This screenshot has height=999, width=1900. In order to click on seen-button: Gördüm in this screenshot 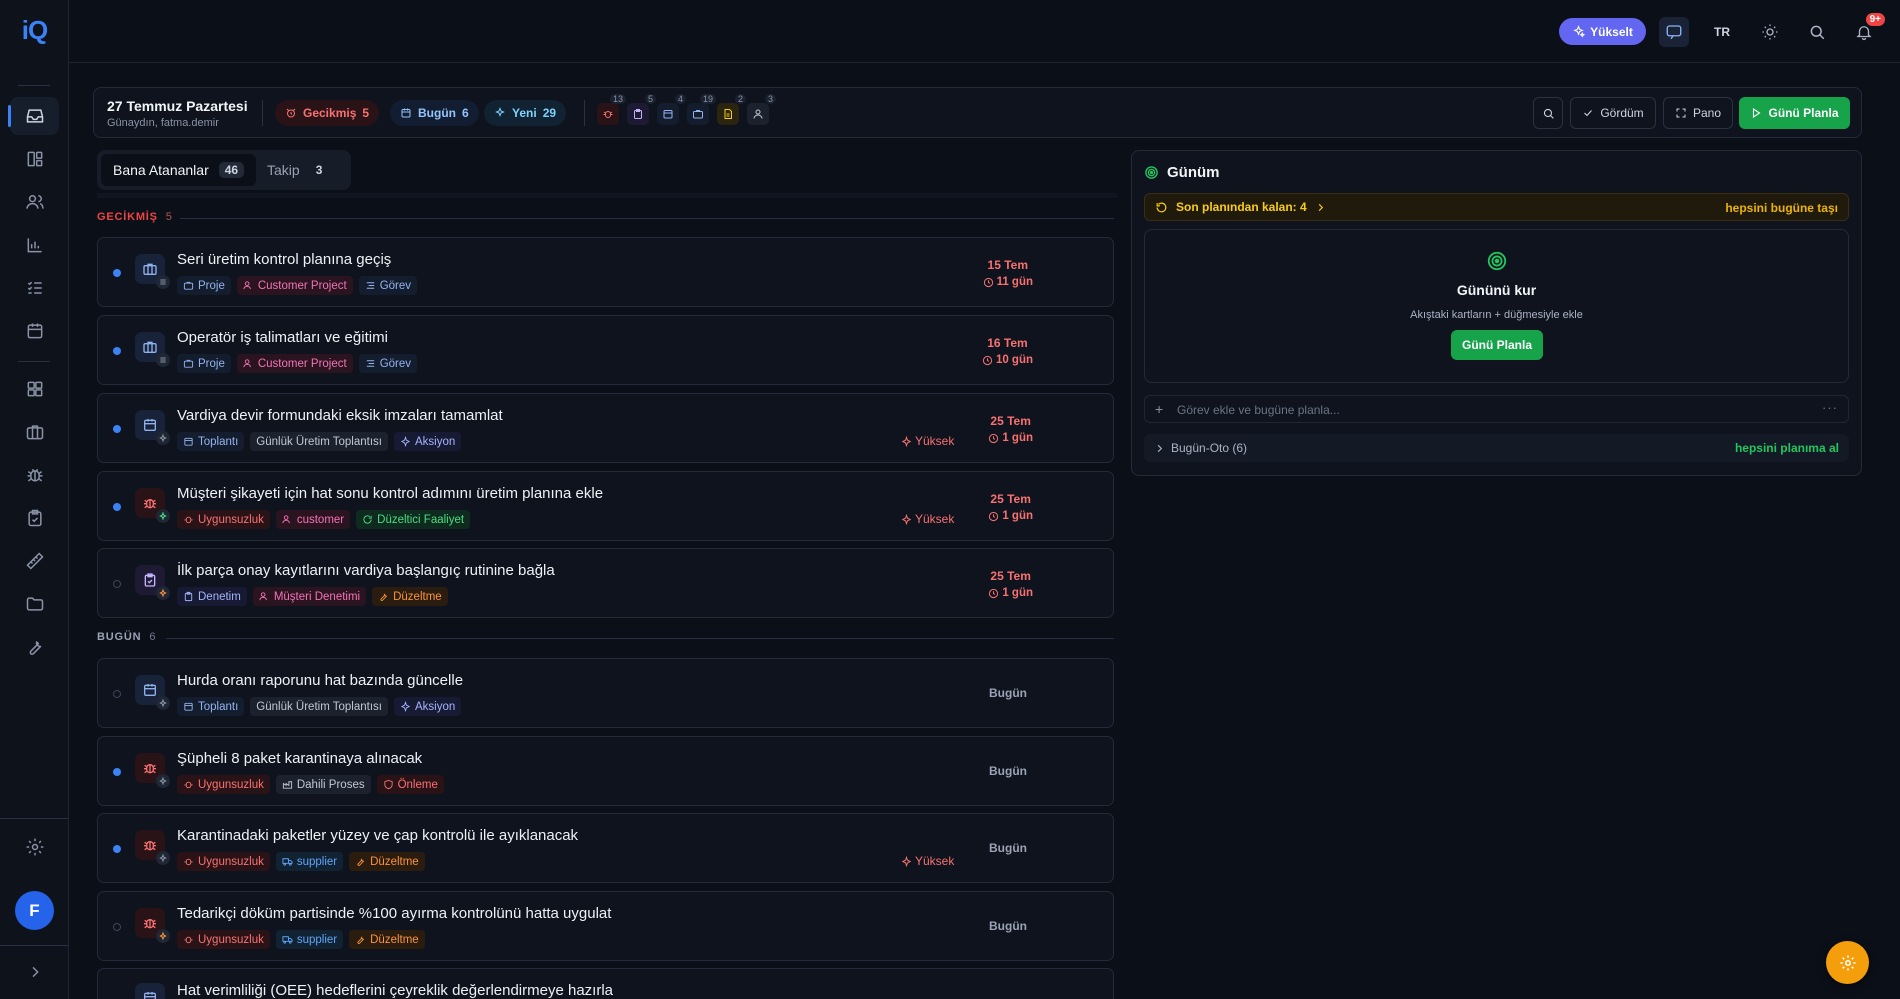, I will do `click(1613, 113)`.